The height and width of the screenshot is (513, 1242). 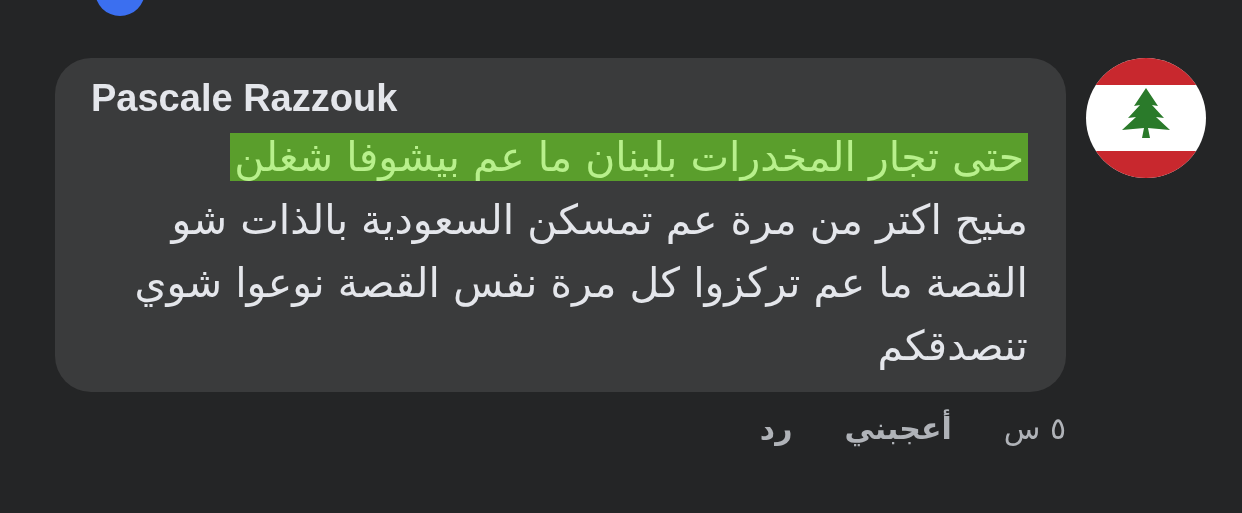 I want to click on comment-text: تنصدقكم, so click(x=952, y=345).